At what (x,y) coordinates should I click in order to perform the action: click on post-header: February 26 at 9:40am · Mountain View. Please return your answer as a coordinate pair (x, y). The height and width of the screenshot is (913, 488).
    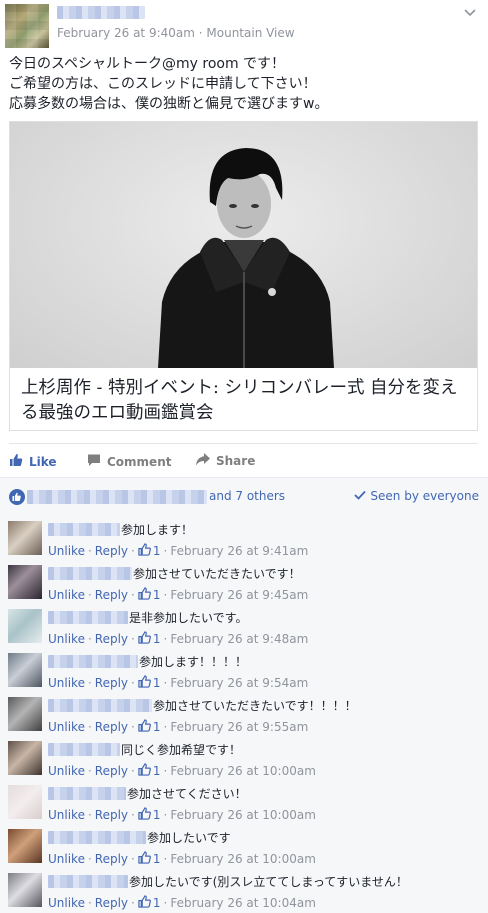
    Looking at the image, I should click on (244, 25).